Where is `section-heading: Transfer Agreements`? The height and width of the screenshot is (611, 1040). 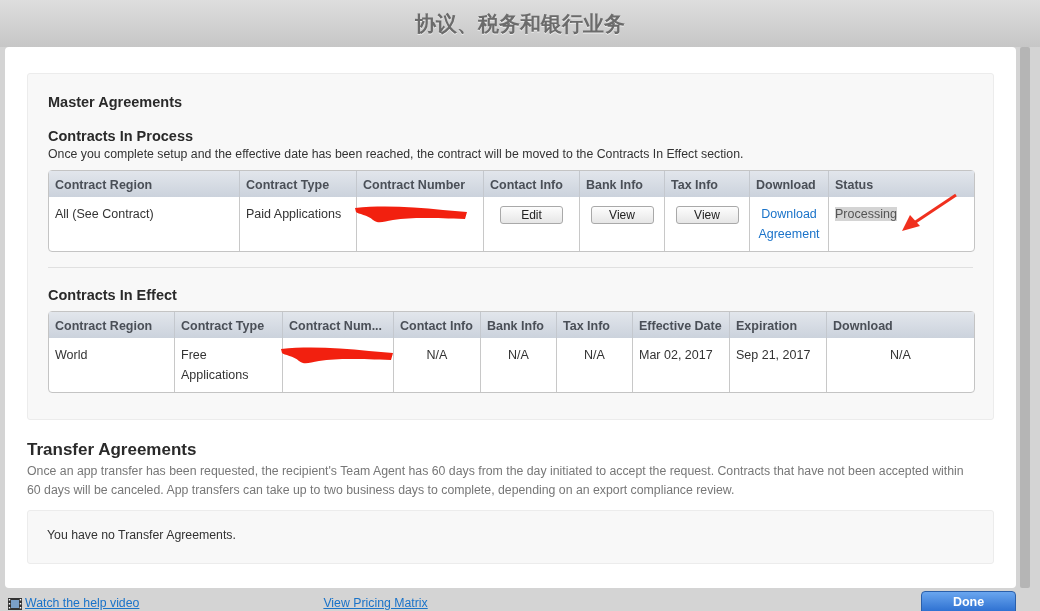 section-heading: Transfer Agreements is located at coordinates (112, 450).